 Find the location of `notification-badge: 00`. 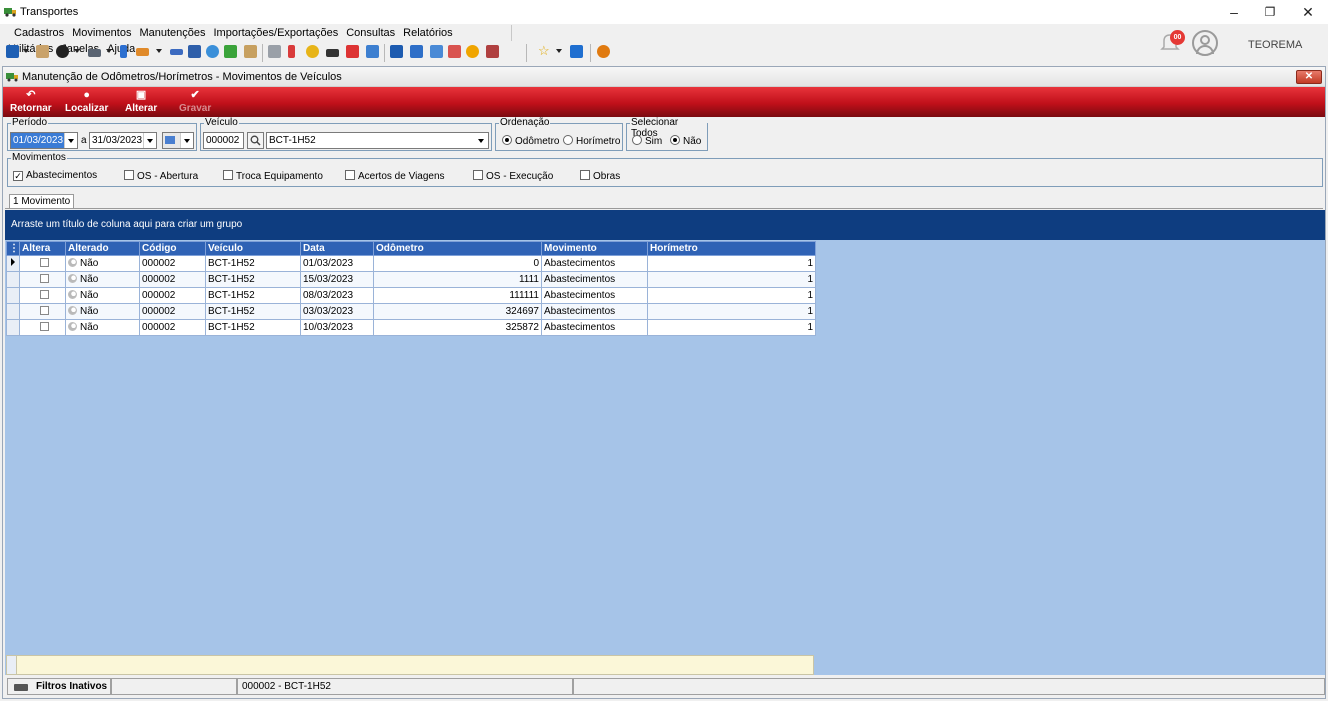

notification-badge: 00 is located at coordinates (1177, 37).